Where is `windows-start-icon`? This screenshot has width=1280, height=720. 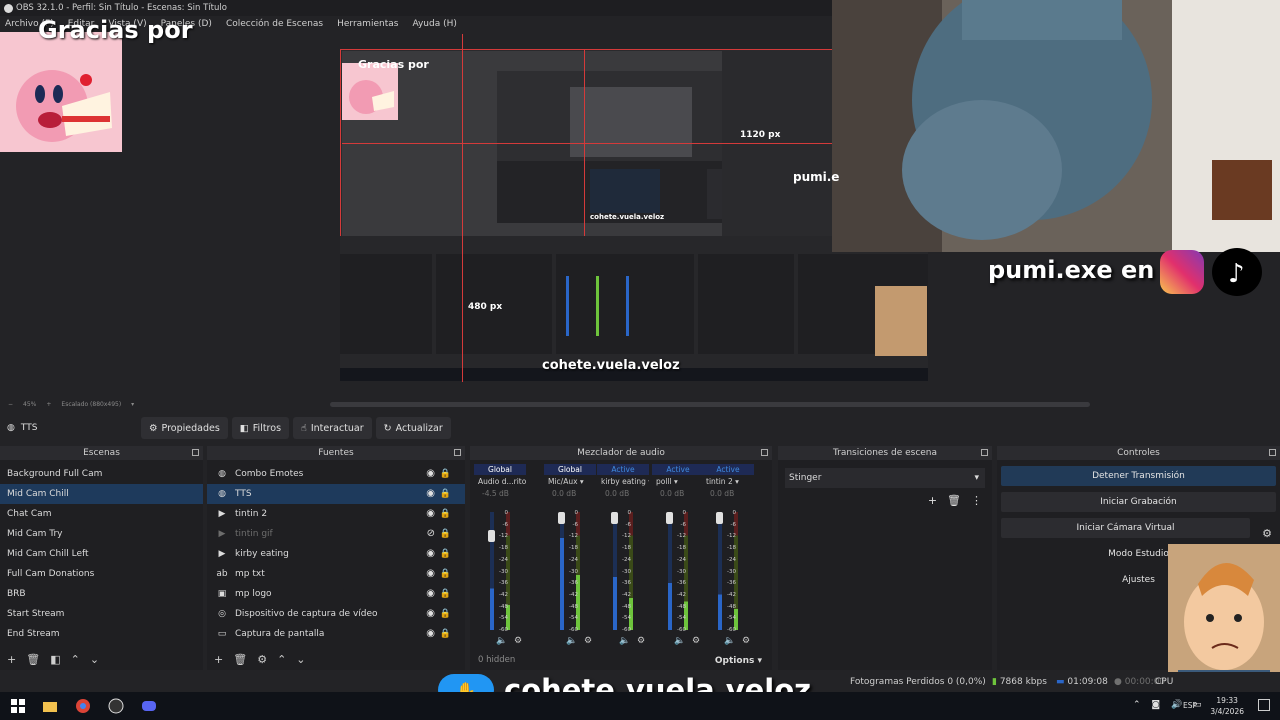 windows-start-icon is located at coordinates (18, 706).